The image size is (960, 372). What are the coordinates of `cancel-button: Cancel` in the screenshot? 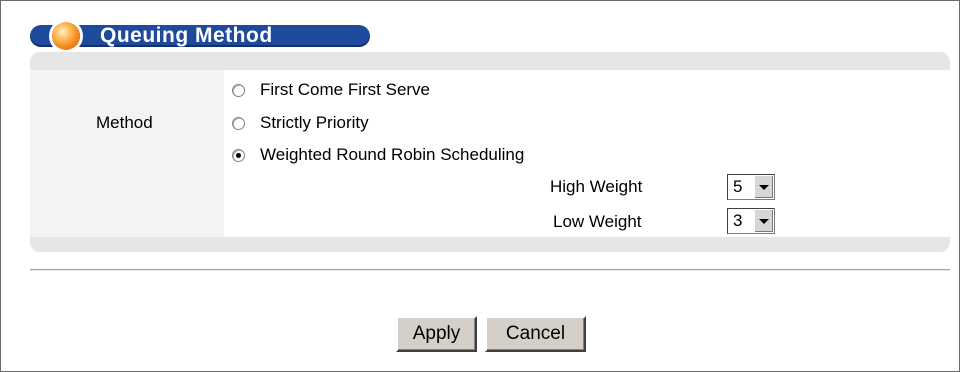 It's located at (535, 334).